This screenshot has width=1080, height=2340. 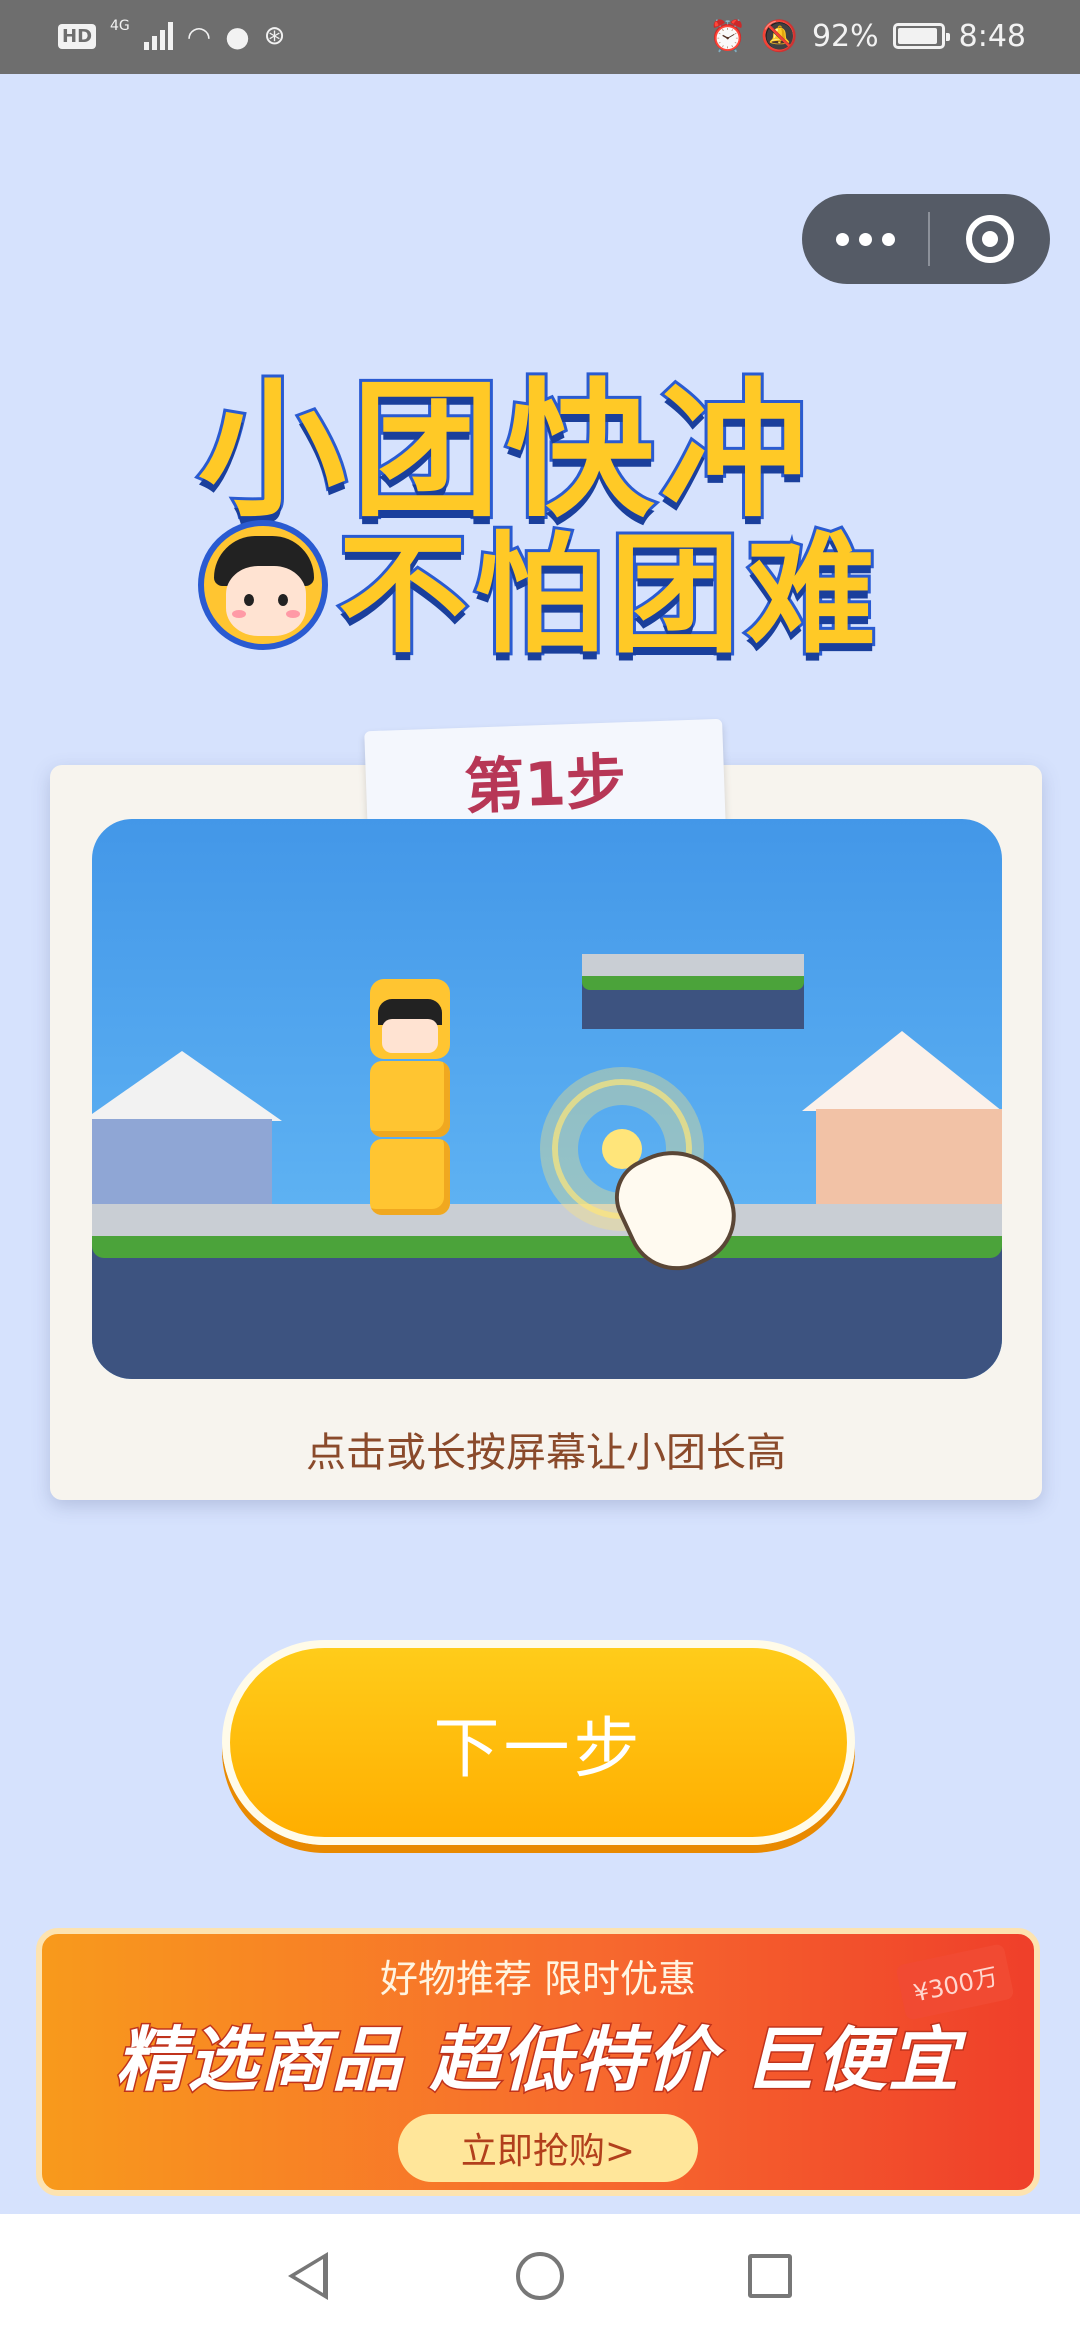 What do you see at coordinates (192, 1128) in the screenshot?
I see `house-left-icon` at bounding box center [192, 1128].